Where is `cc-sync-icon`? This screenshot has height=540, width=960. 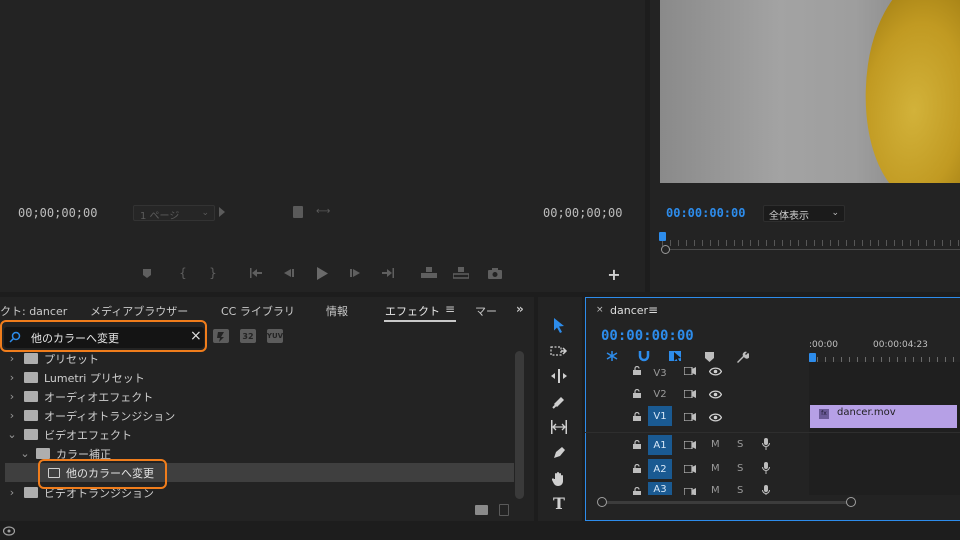
cc-sync-icon is located at coordinates (9, 531).